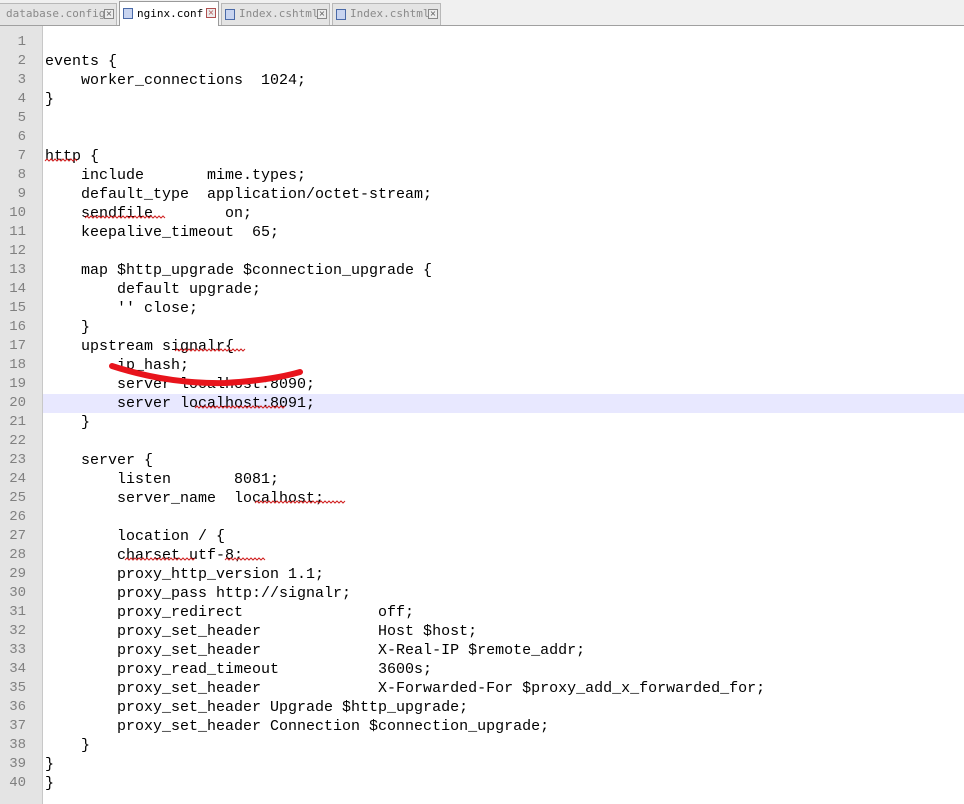 The height and width of the screenshot is (804, 964). Describe the element at coordinates (482, 498) in the screenshot. I see `code-line: 25 server_name localhost;` at that location.